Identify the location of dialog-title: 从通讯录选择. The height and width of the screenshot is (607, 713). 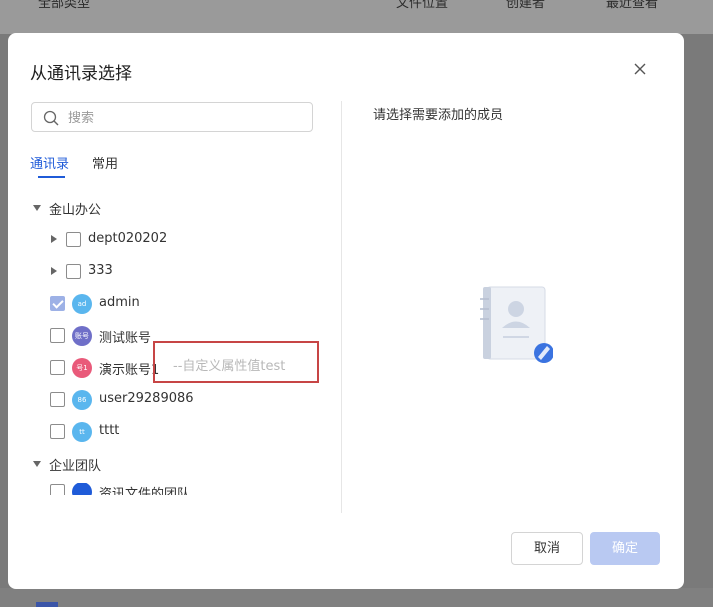
(81, 74).